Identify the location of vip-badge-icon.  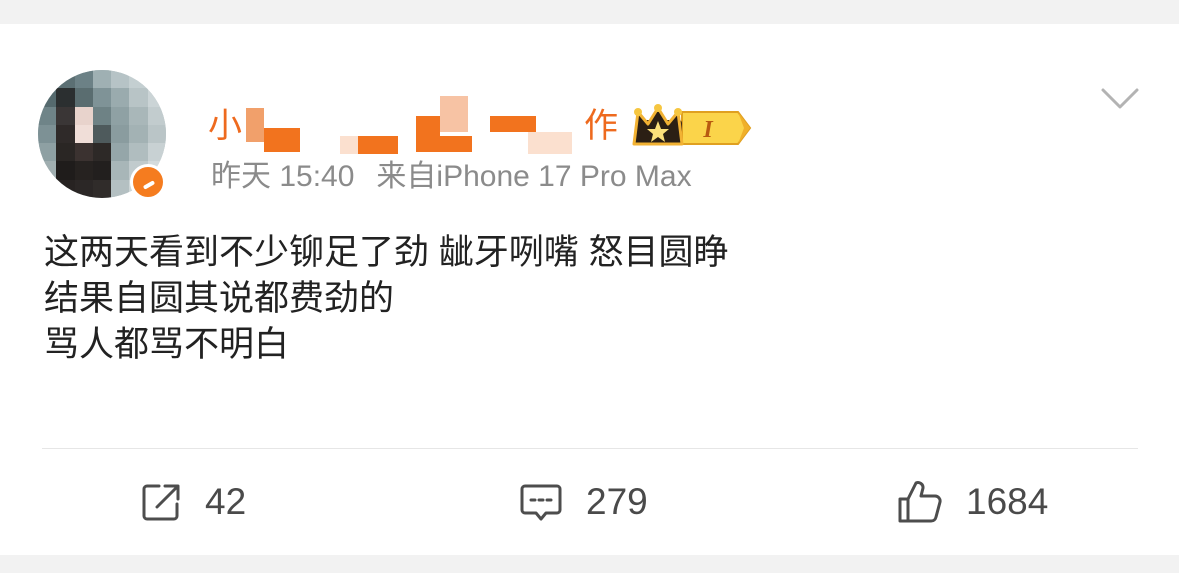
(148, 182).